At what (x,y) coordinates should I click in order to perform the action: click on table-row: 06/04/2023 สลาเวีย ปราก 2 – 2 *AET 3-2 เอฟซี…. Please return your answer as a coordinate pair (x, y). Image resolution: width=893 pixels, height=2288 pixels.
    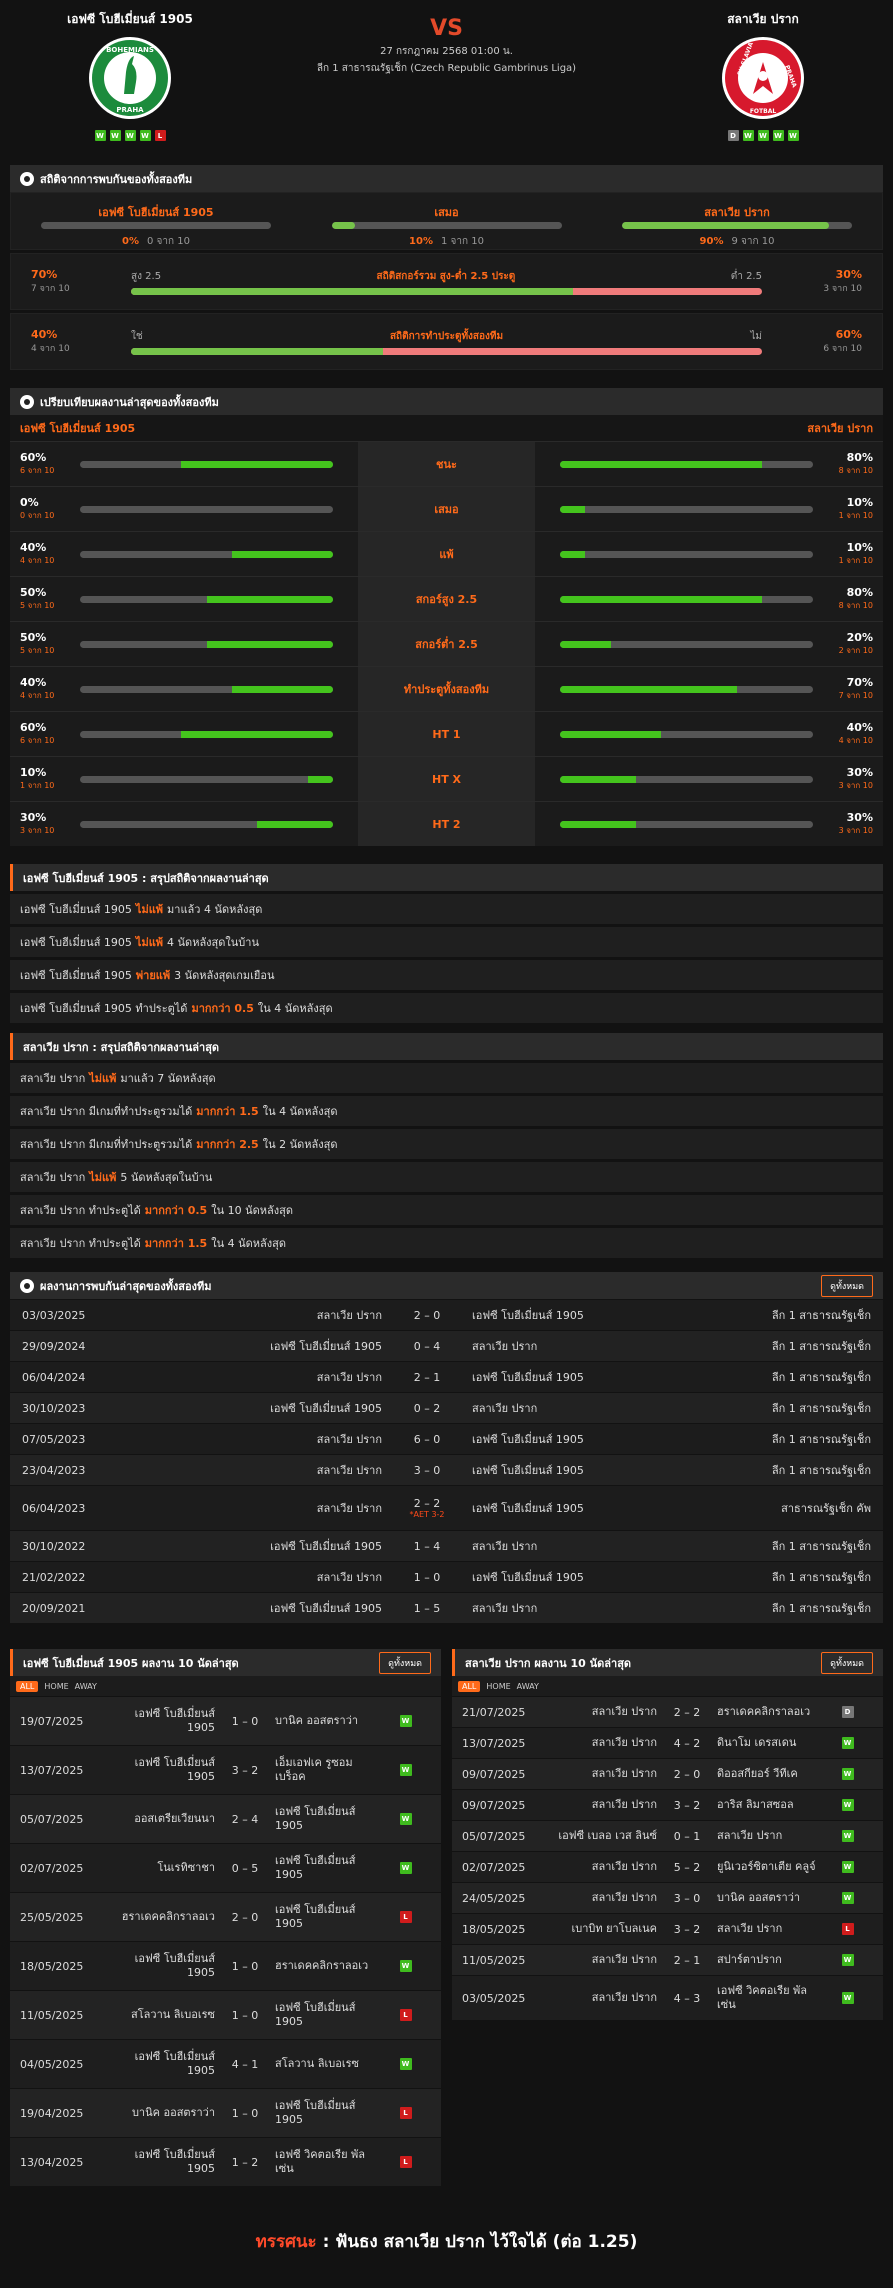
    Looking at the image, I should click on (446, 1508).